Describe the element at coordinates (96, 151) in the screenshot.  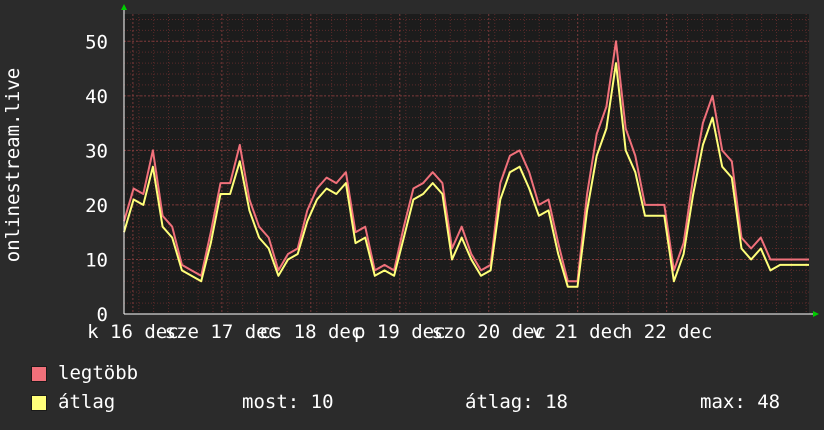
I see `y-tick-label: 30` at that location.